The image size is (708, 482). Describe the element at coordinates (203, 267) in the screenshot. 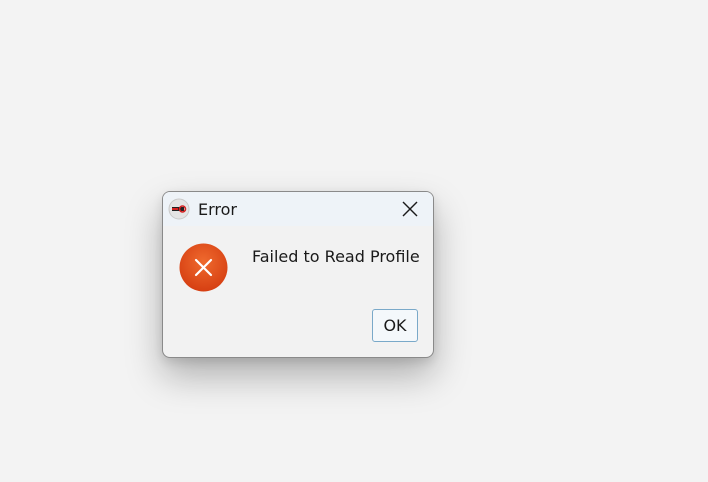

I see `error-icon` at that location.